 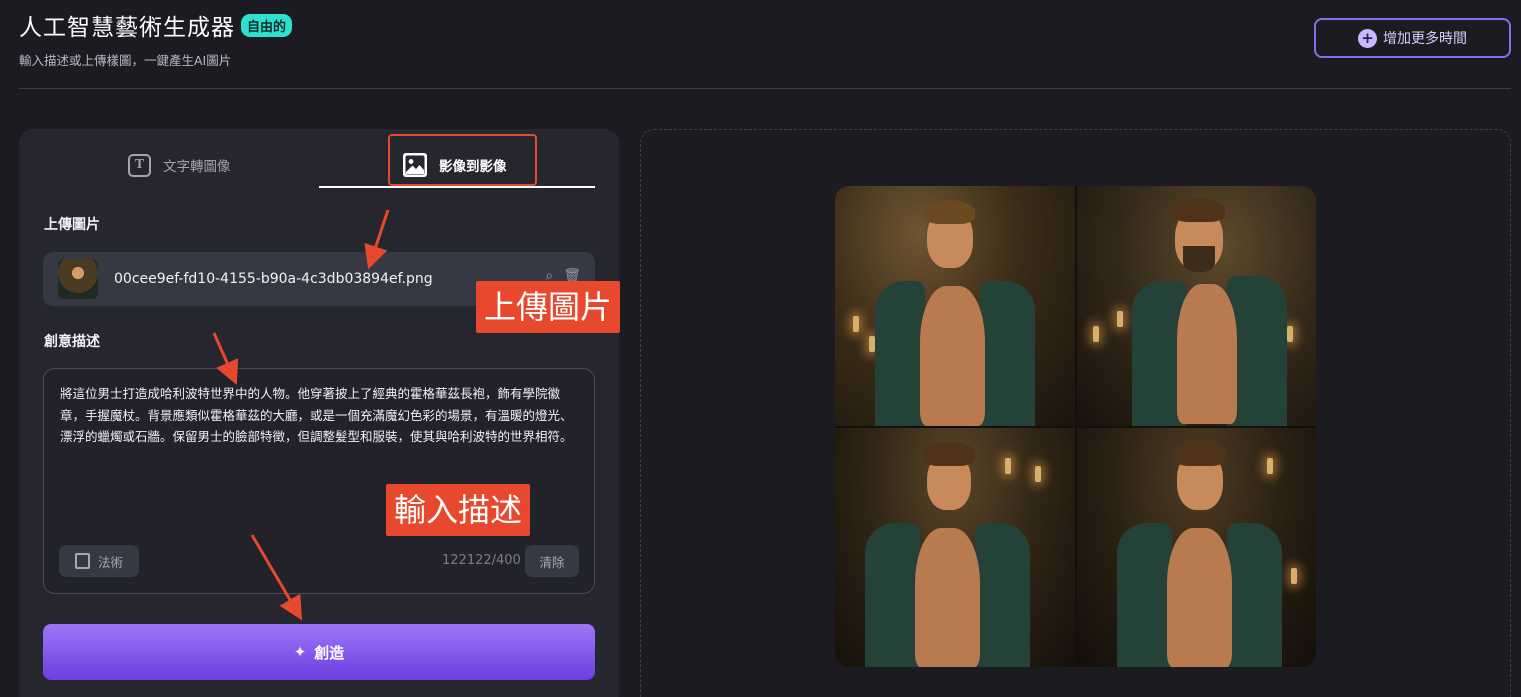 I want to click on arrow-create, so click(x=276, y=577).